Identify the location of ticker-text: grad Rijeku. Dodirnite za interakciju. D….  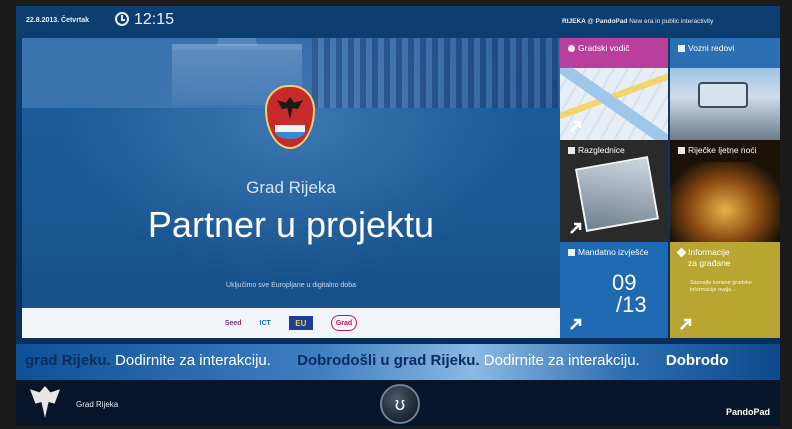
(387, 360).